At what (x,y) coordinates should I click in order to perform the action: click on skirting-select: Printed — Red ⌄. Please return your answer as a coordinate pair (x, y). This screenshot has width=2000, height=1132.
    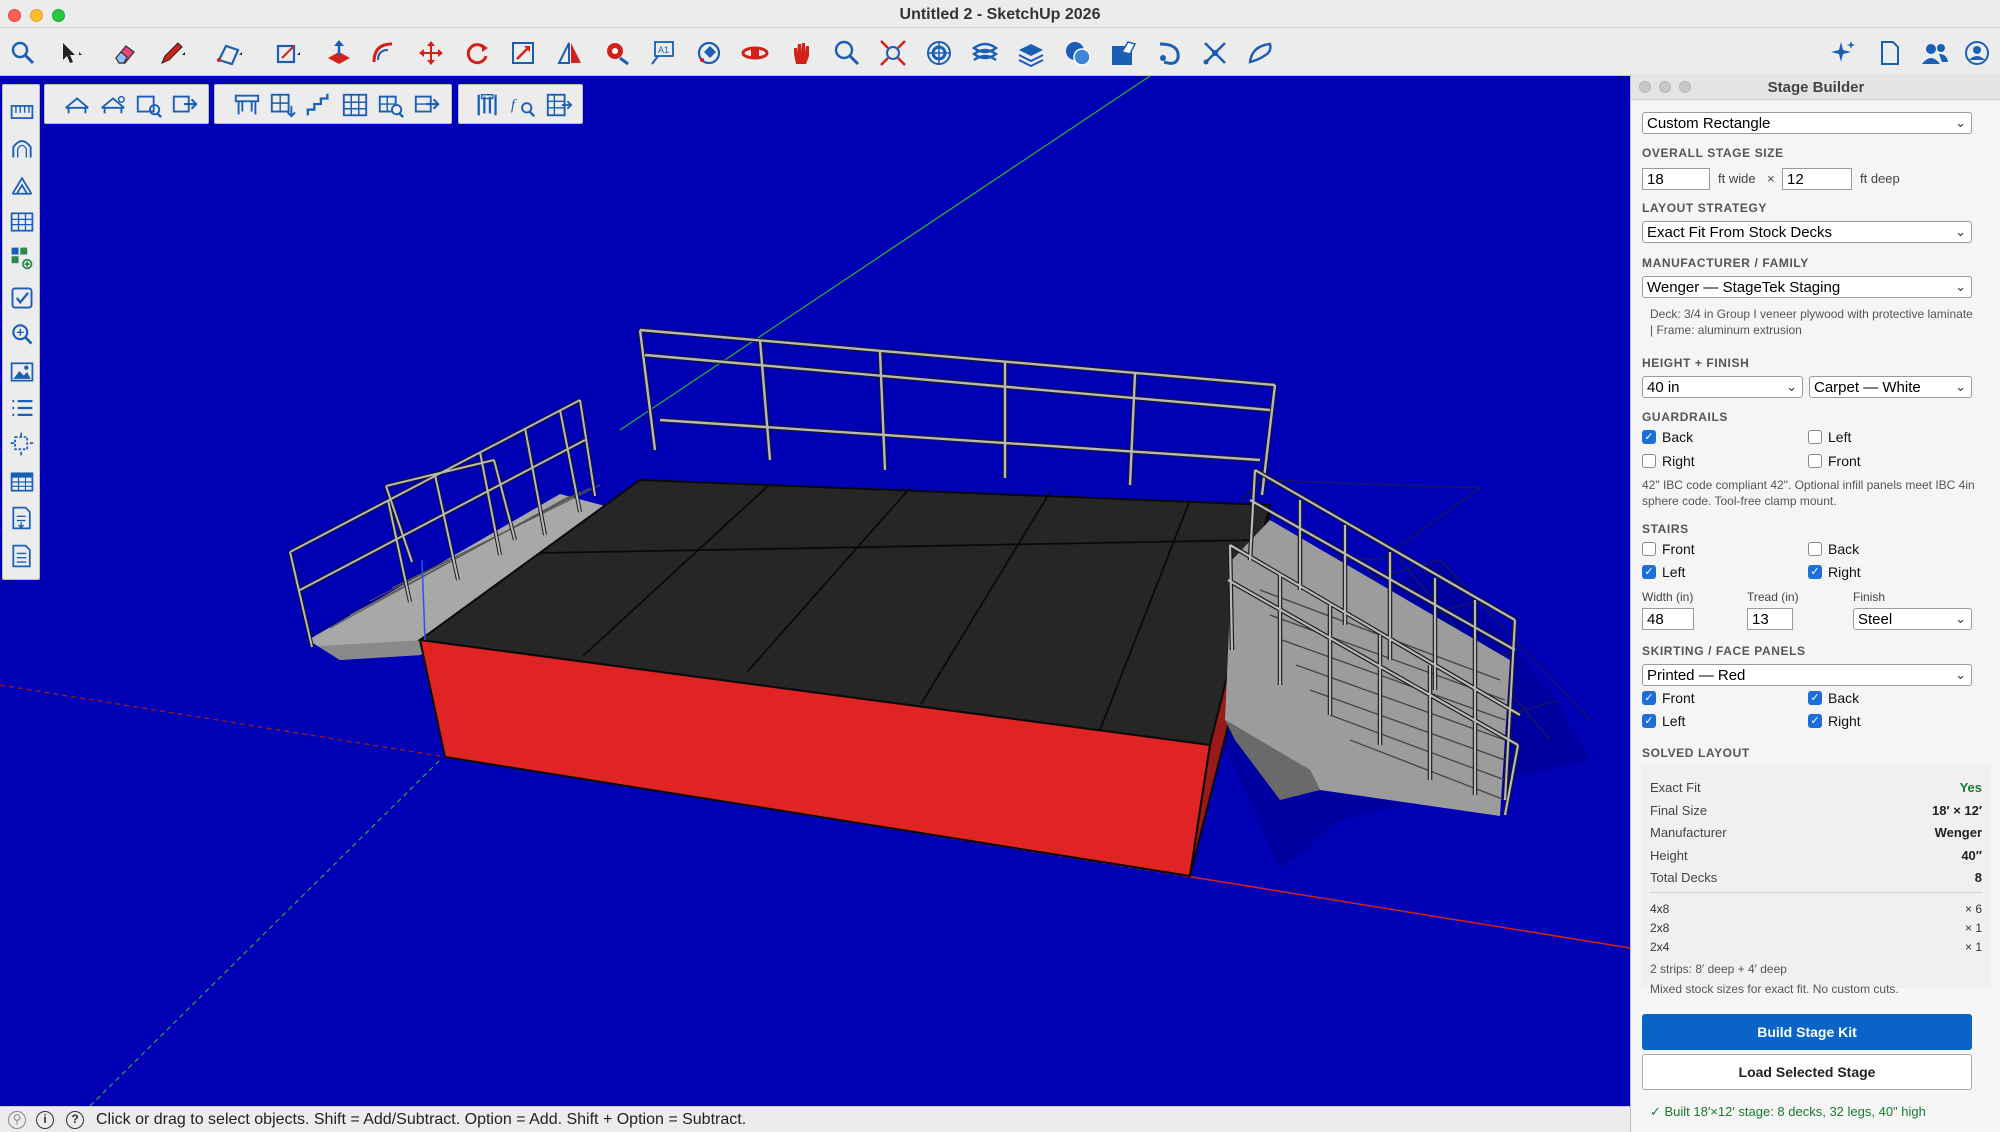
    Looking at the image, I should click on (1807, 675).